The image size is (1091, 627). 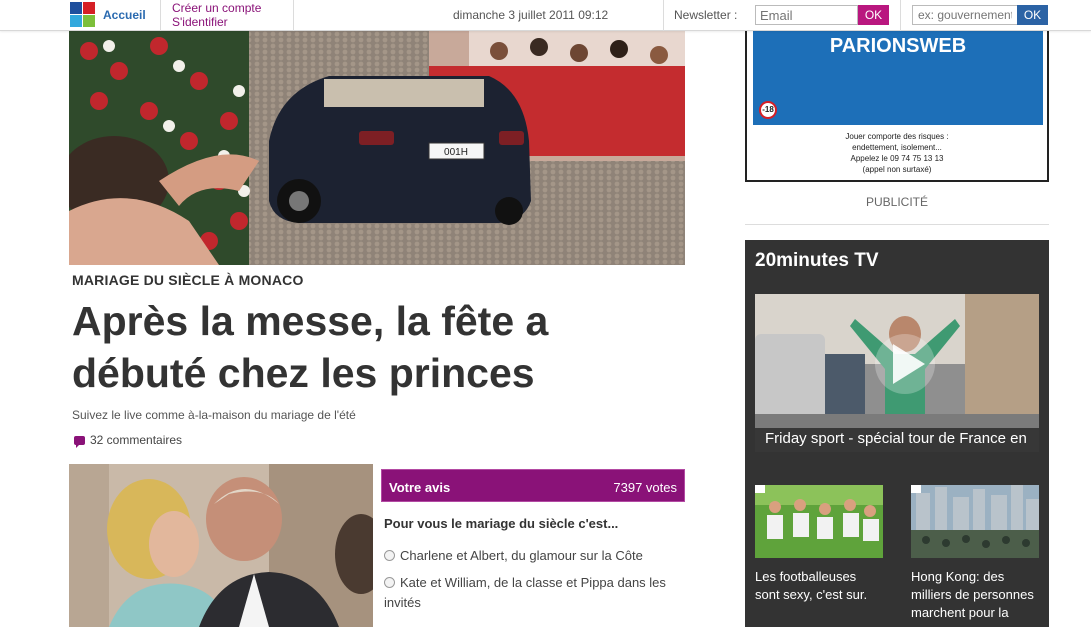 I want to click on site-logo-icon, so click(x=83, y=15).